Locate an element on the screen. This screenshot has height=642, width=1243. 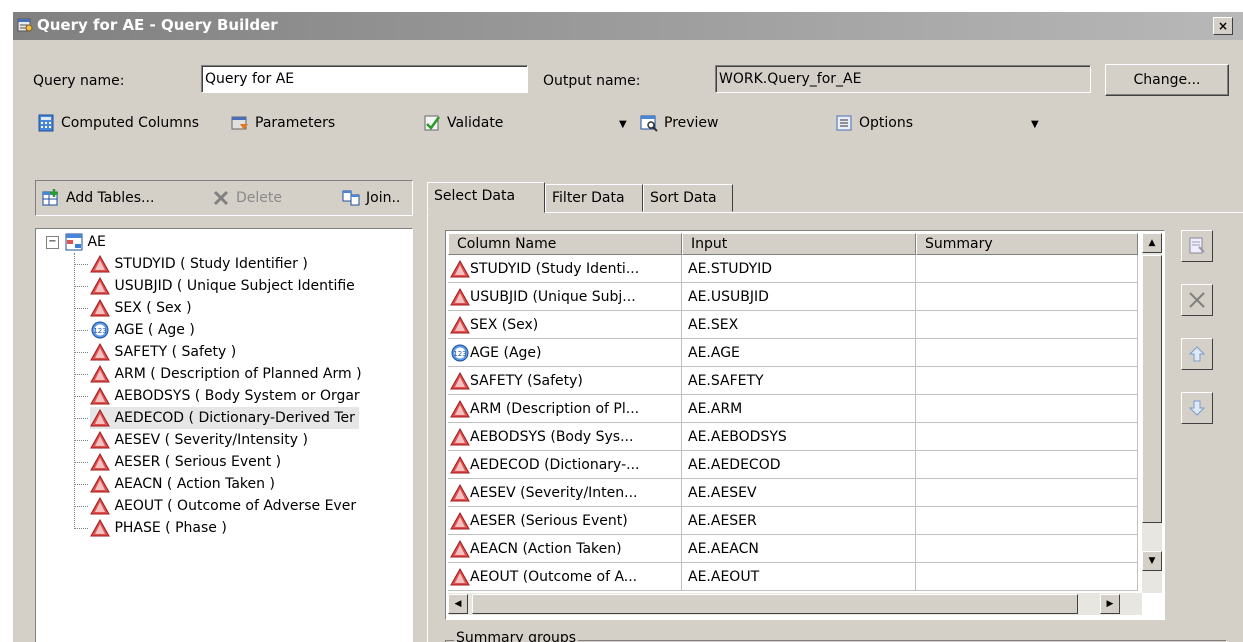
cell-input: AE.STUDYID is located at coordinates (799, 269).